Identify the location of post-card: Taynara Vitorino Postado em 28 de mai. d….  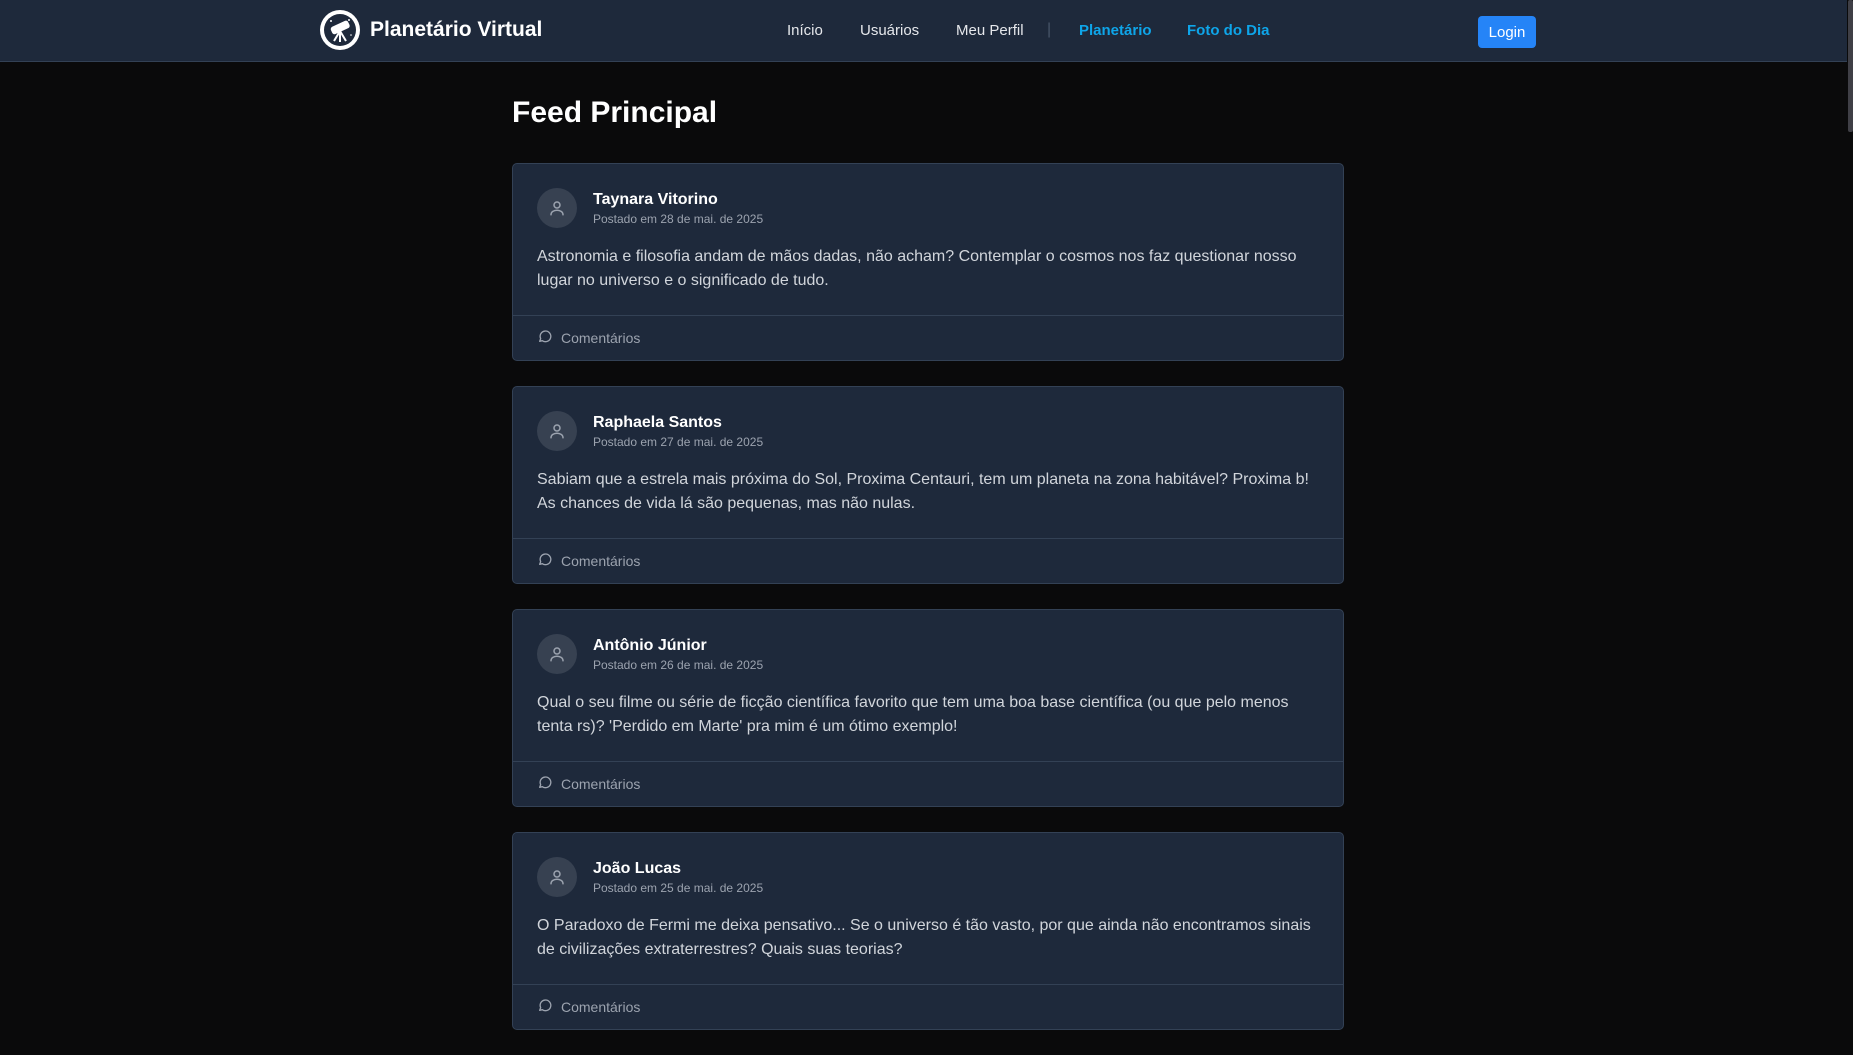
(928, 262).